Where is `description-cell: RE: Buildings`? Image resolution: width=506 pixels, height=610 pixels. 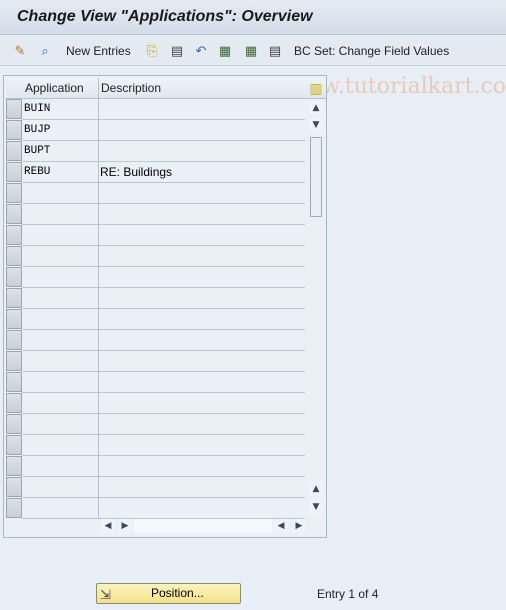 description-cell: RE: Buildings is located at coordinates (201, 172).